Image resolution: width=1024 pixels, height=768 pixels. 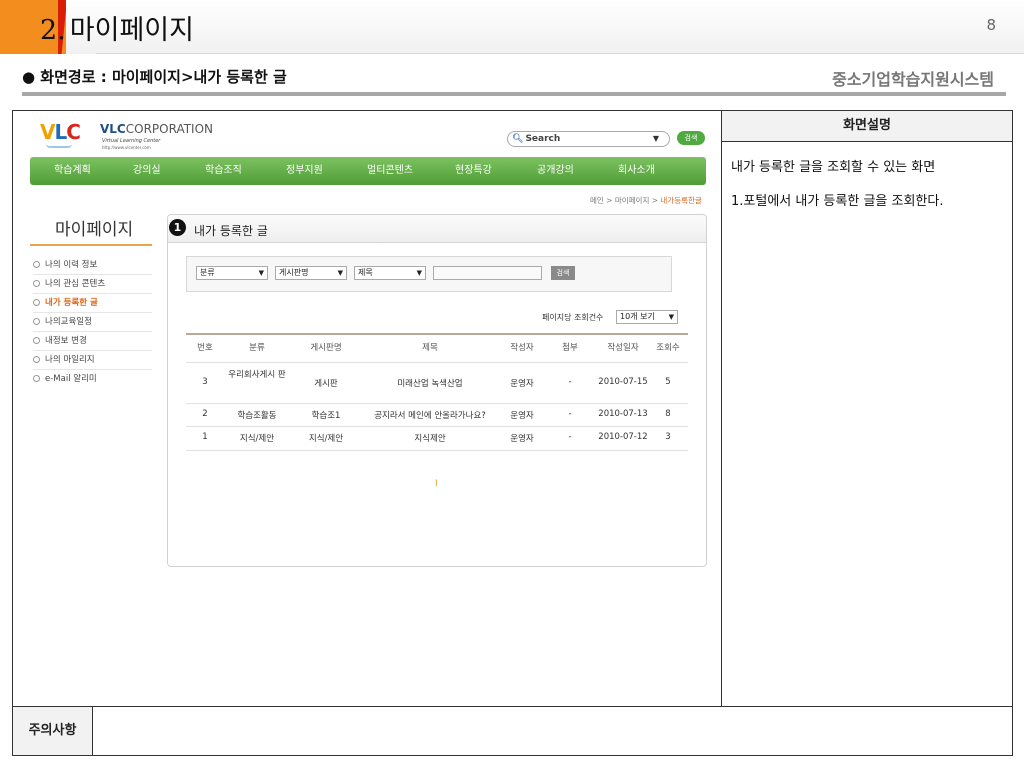 What do you see at coordinates (72, 171) in the screenshot?
I see `nav-item-learning-plan: 학습계획` at bounding box center [72, 171].